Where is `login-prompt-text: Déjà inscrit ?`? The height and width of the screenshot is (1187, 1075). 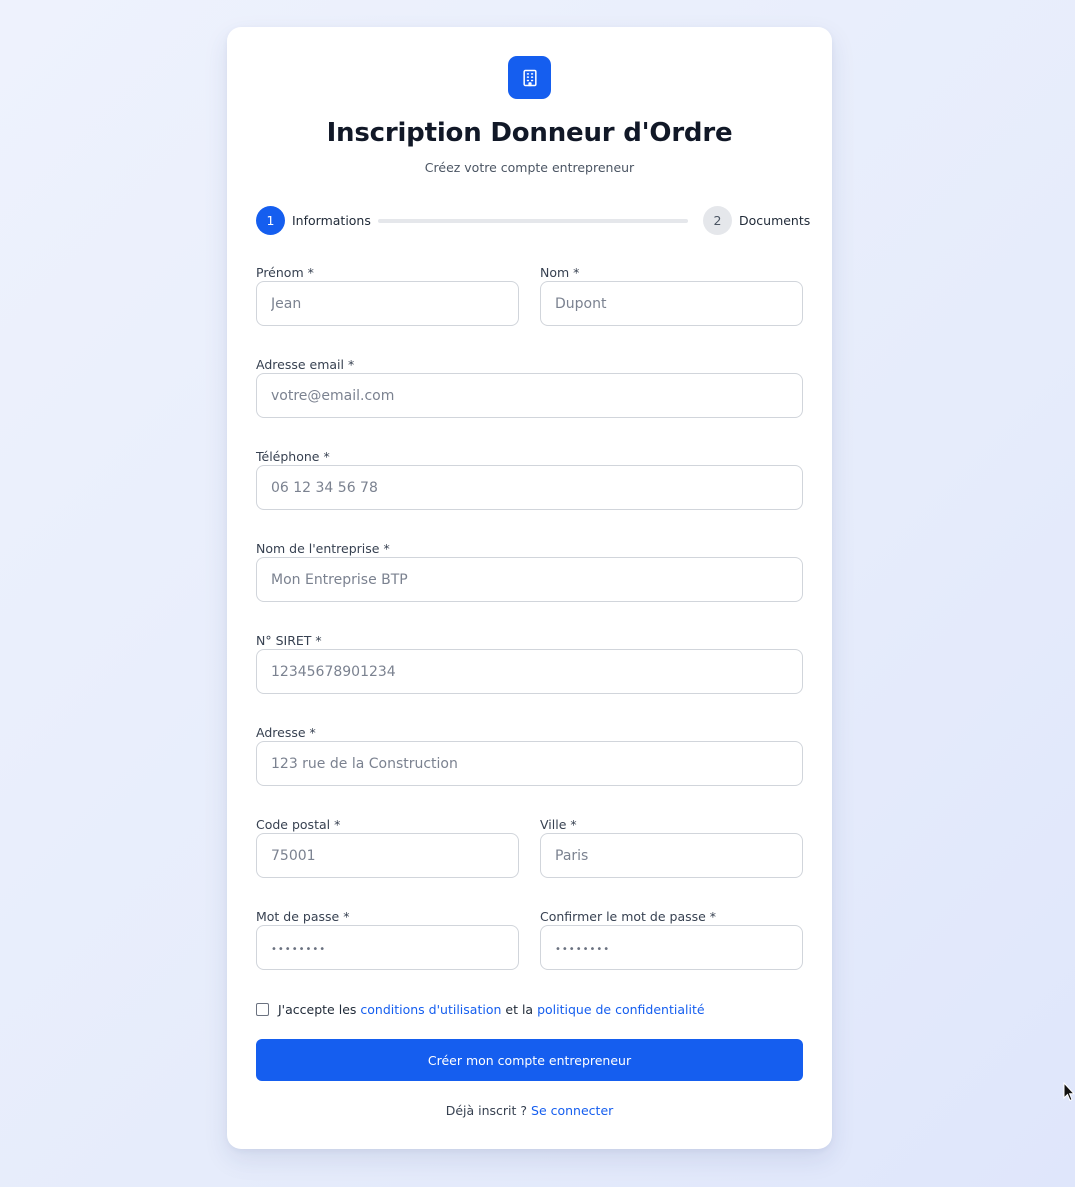 login-prompt-text: Déjà inscrit ? is located at coordinates (486, 1110).